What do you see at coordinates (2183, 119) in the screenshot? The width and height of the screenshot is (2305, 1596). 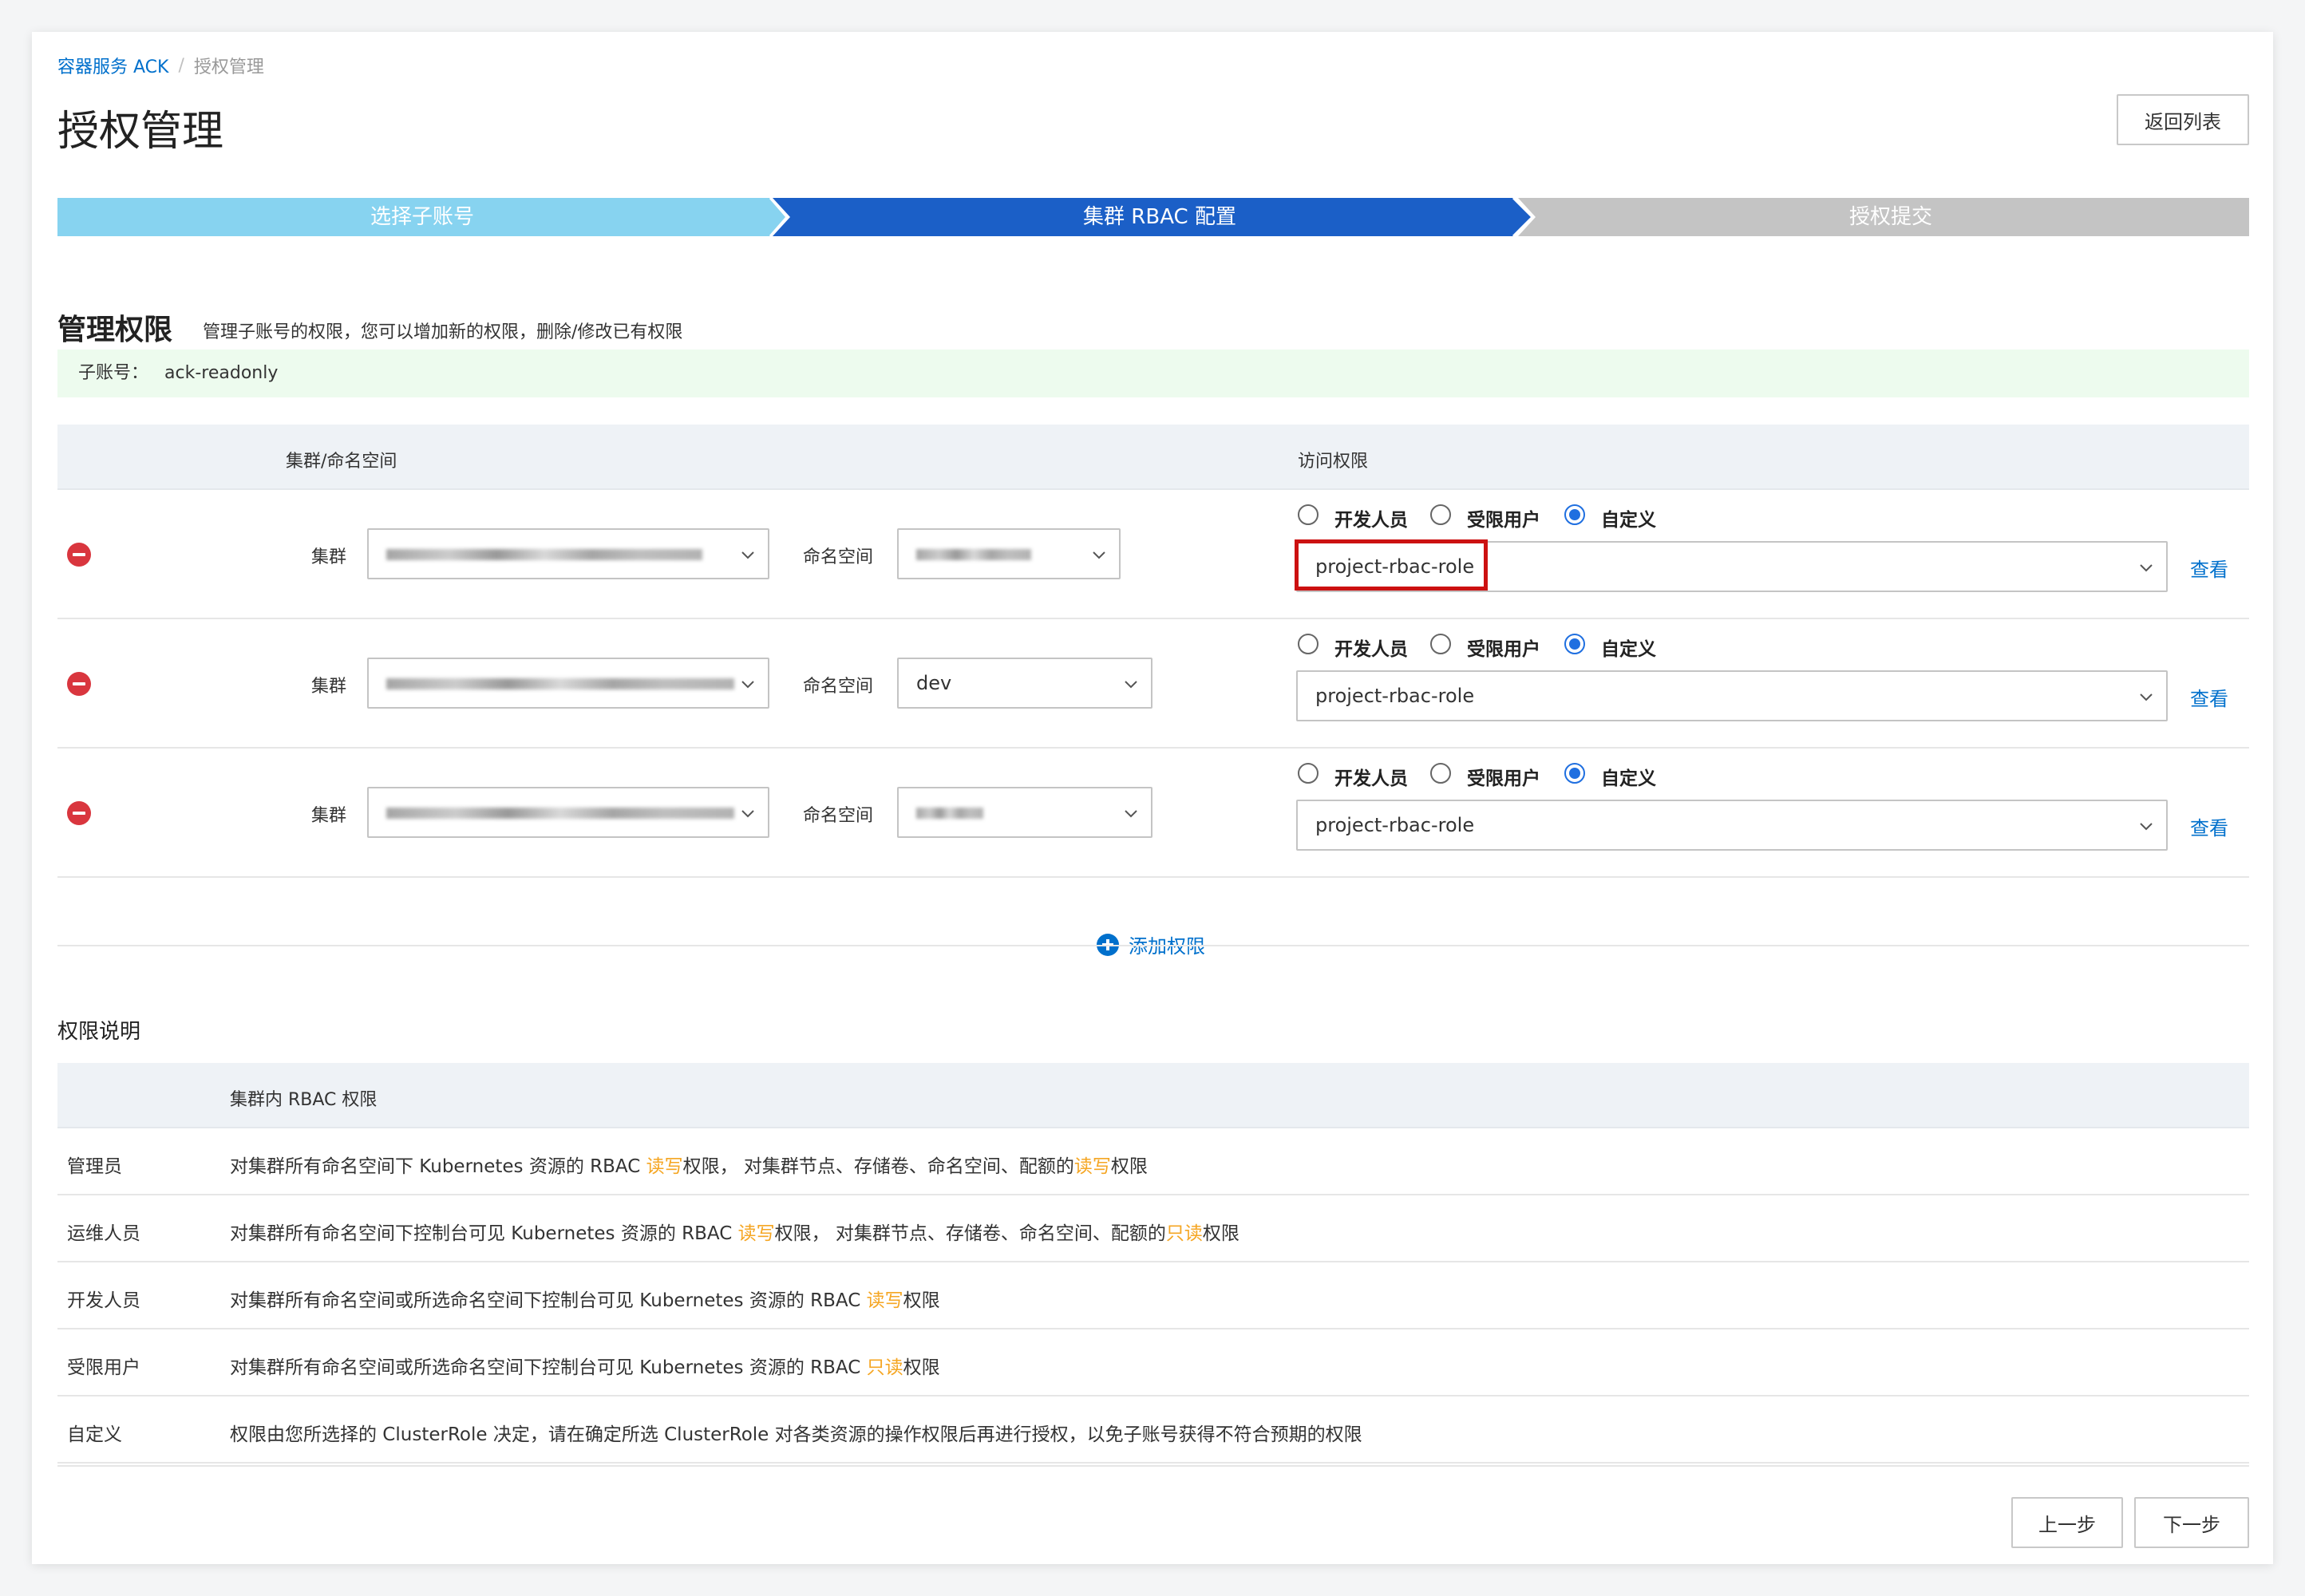 I see `back-to-list-button: 返回列表` at bounding box center [2183, 119].